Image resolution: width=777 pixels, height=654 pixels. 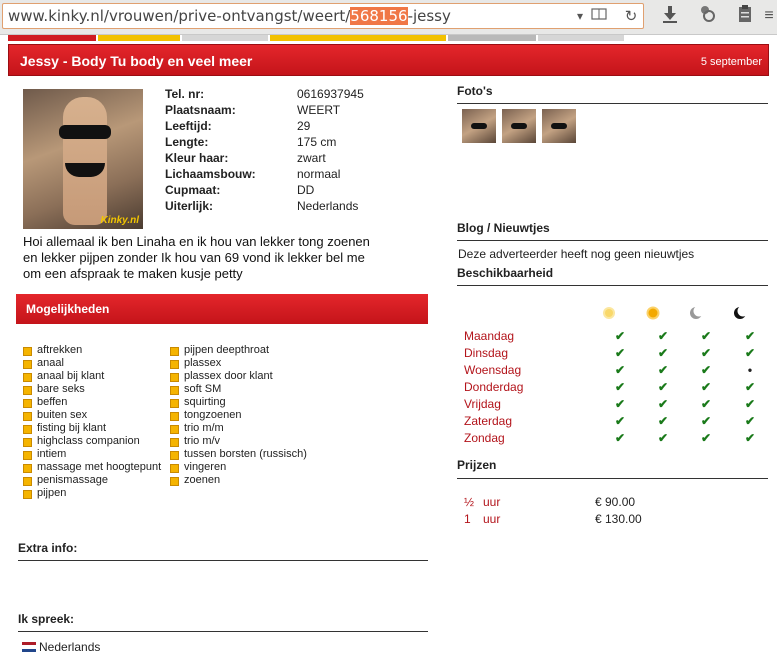 I want to click on option-item: bare seks, so click(x=92, y=389).